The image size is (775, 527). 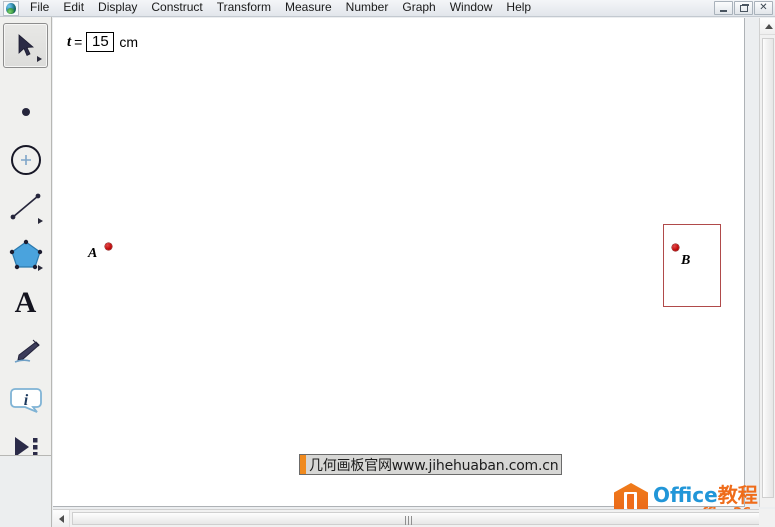 What do you see at coordinates (723, 11) in the screenshot?
I see `minimize-icon` at bounding box center [723, 11].